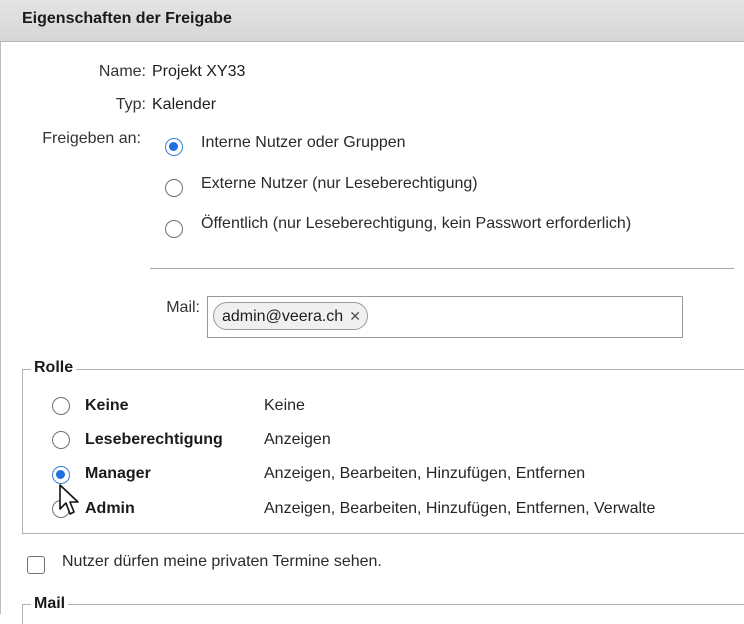  Describe the element at coordinates (174, 229) in the screenshot. I see `share-public-radio` at that location.